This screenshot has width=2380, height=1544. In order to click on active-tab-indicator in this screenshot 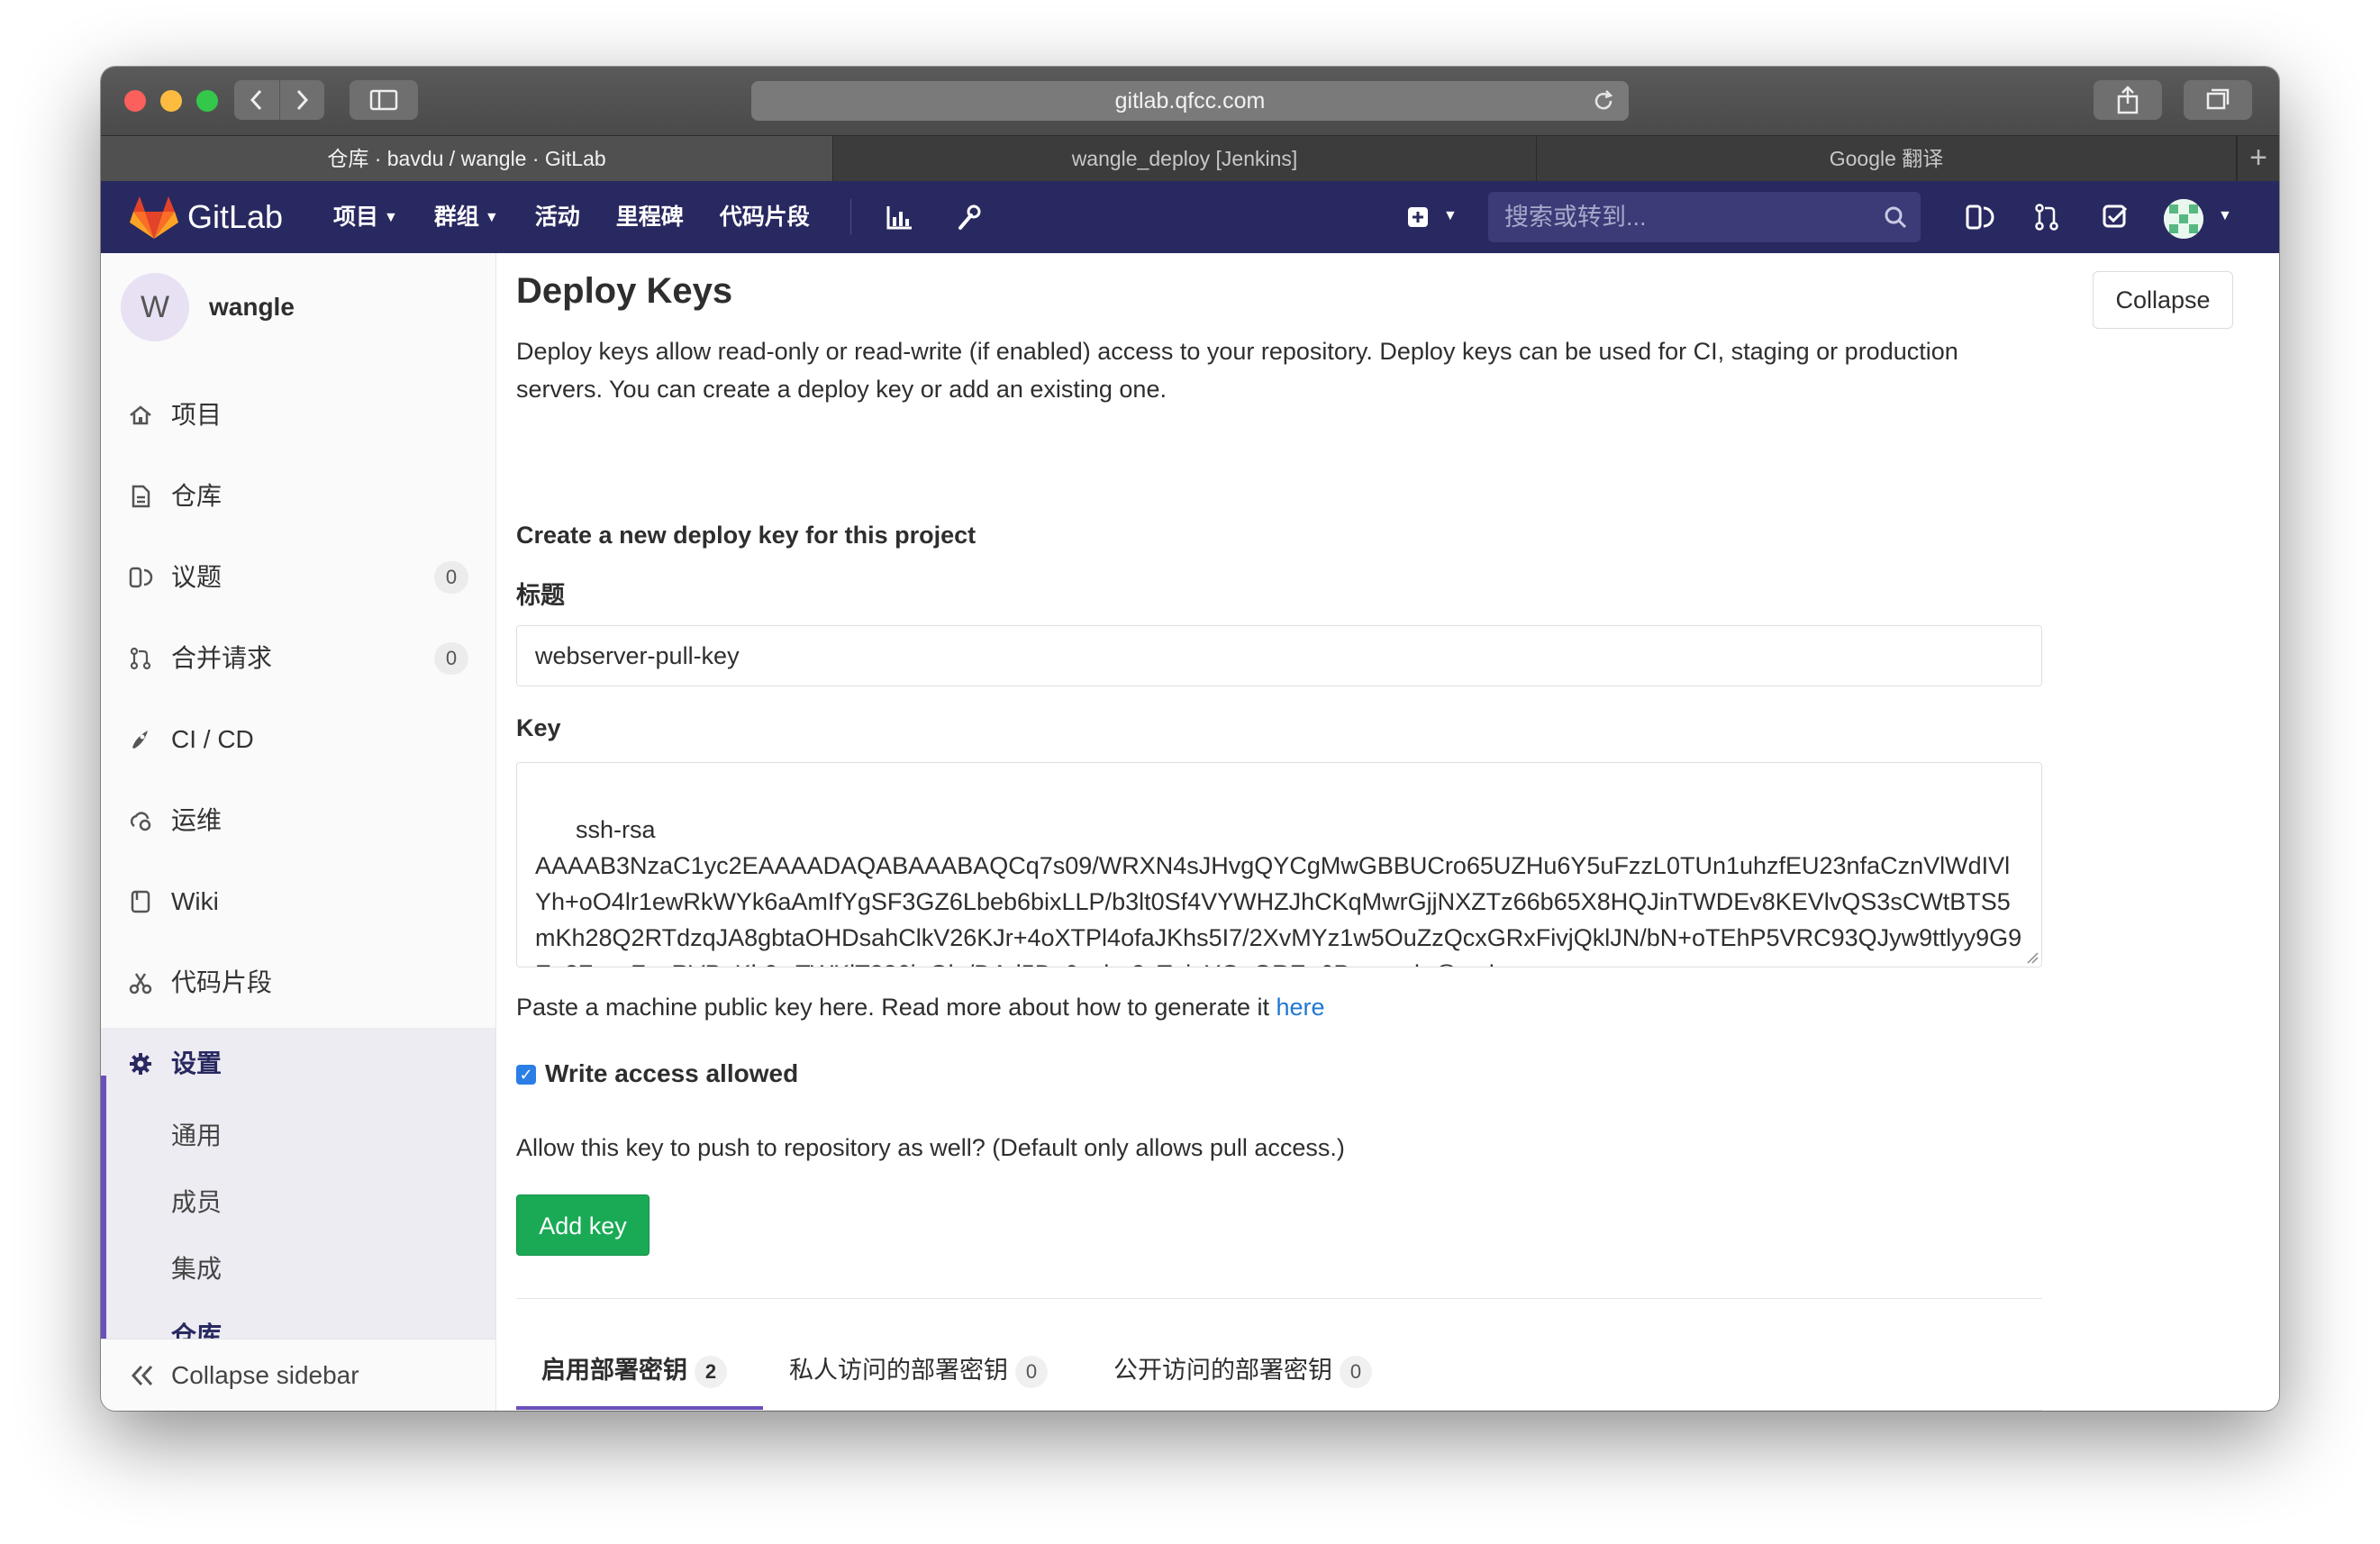, I will do `click(640, 1408)`.